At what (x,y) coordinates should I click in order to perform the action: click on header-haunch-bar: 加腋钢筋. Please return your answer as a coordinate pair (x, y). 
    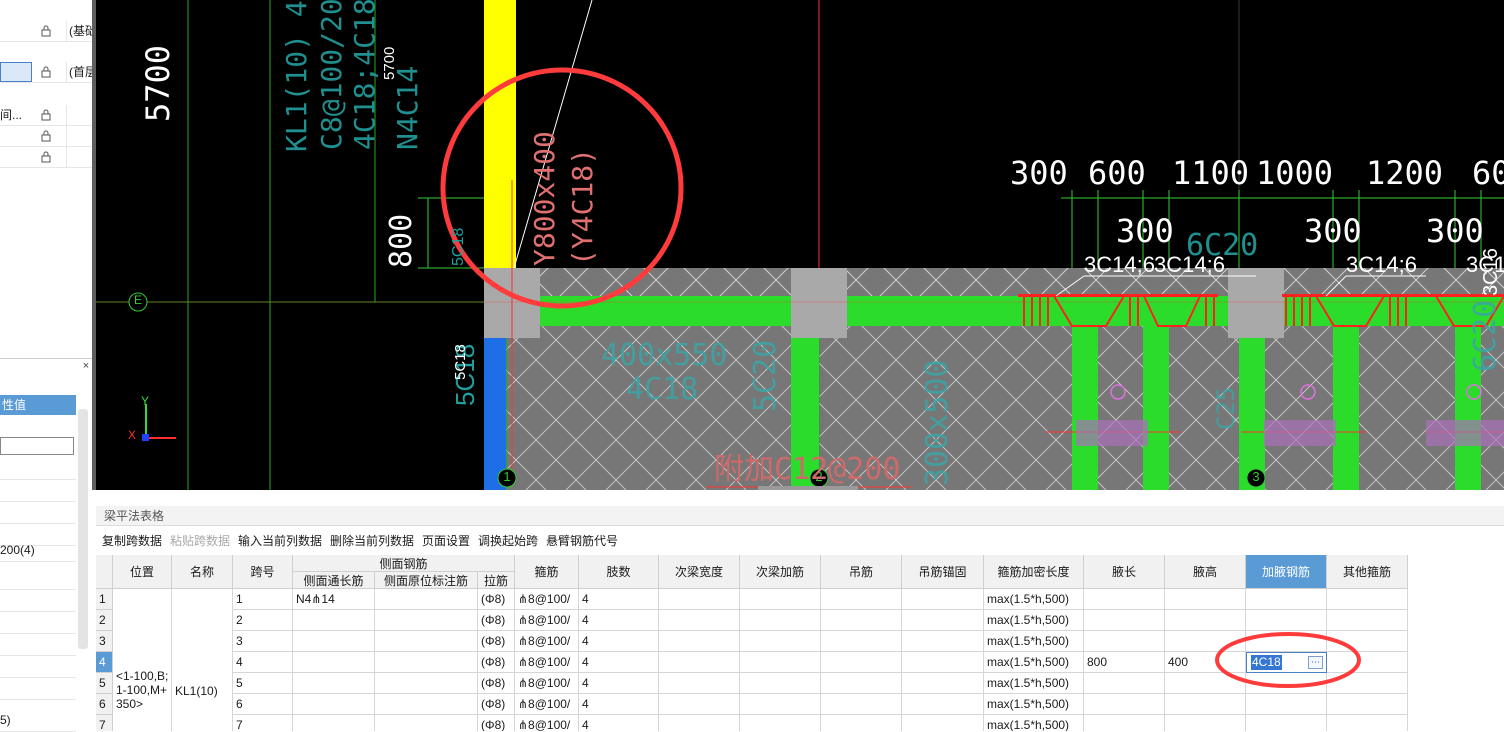
    Looking at the image, I should click on (1286, 572).